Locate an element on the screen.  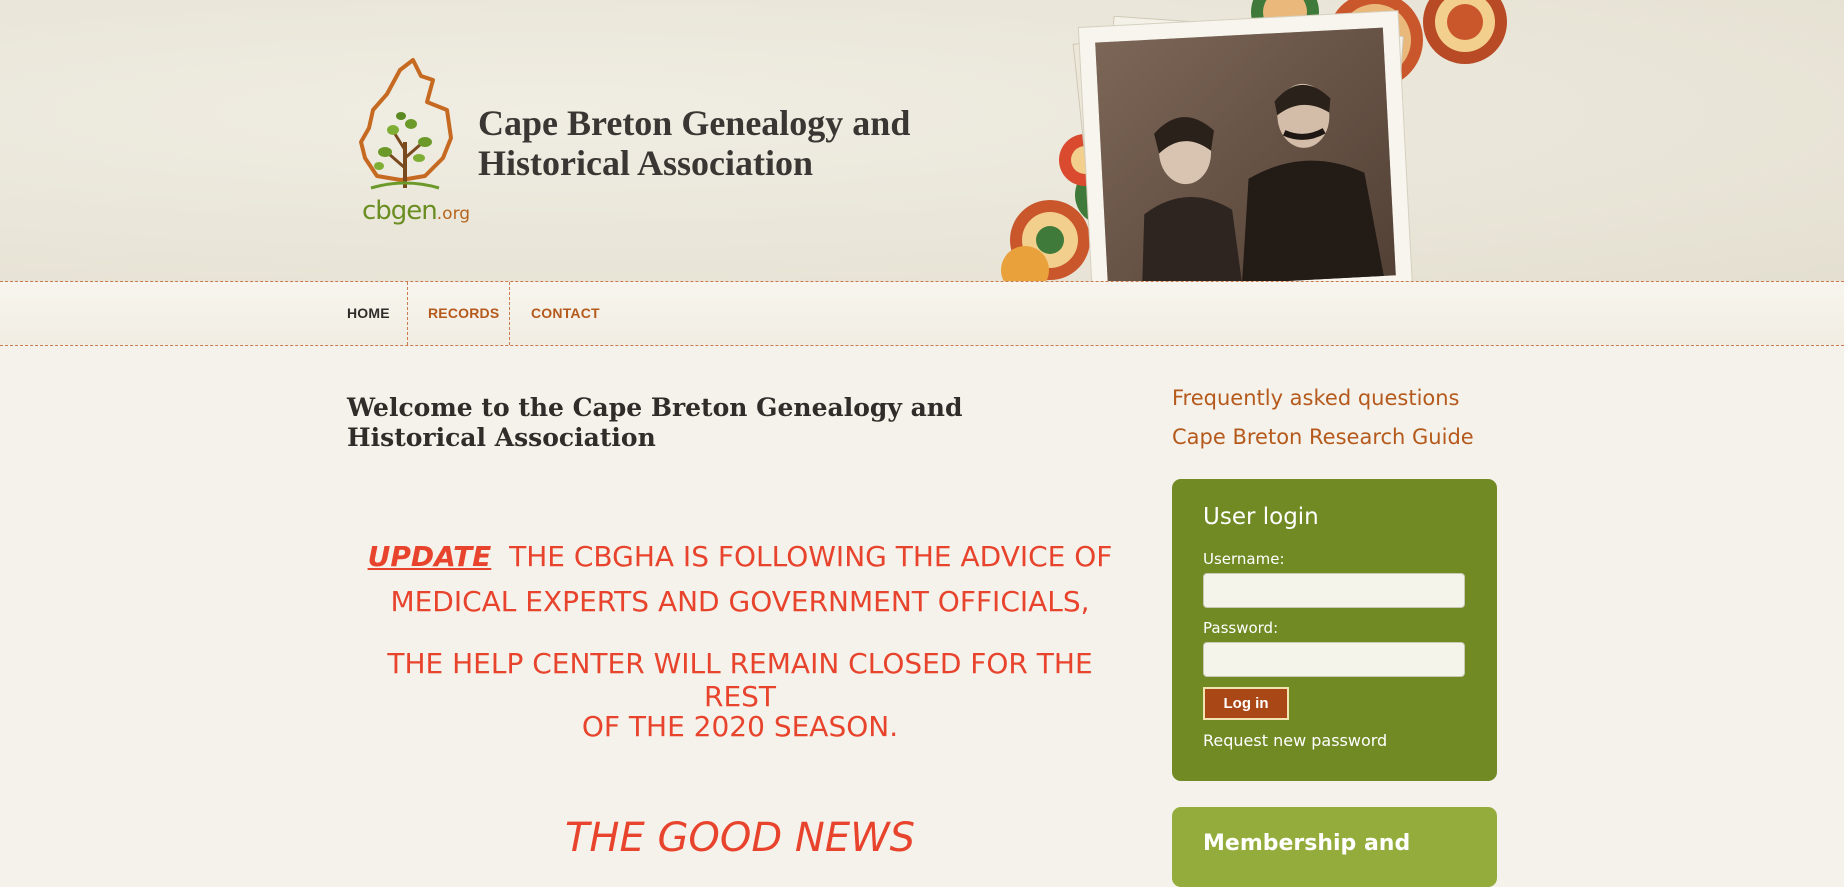
nav-home: HOME is located at coordinates (368, 313).